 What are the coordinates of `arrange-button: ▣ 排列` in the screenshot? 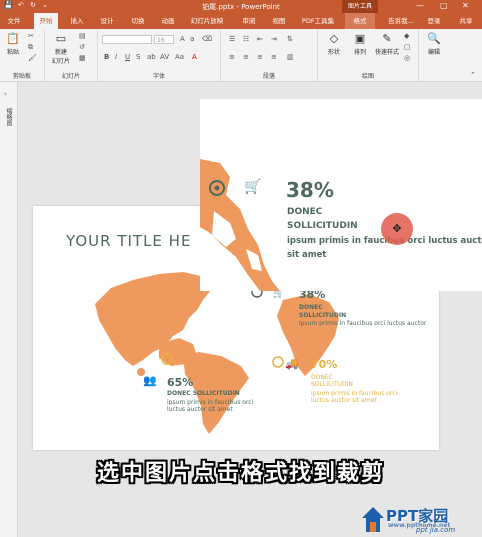 It's located at (360, 44).